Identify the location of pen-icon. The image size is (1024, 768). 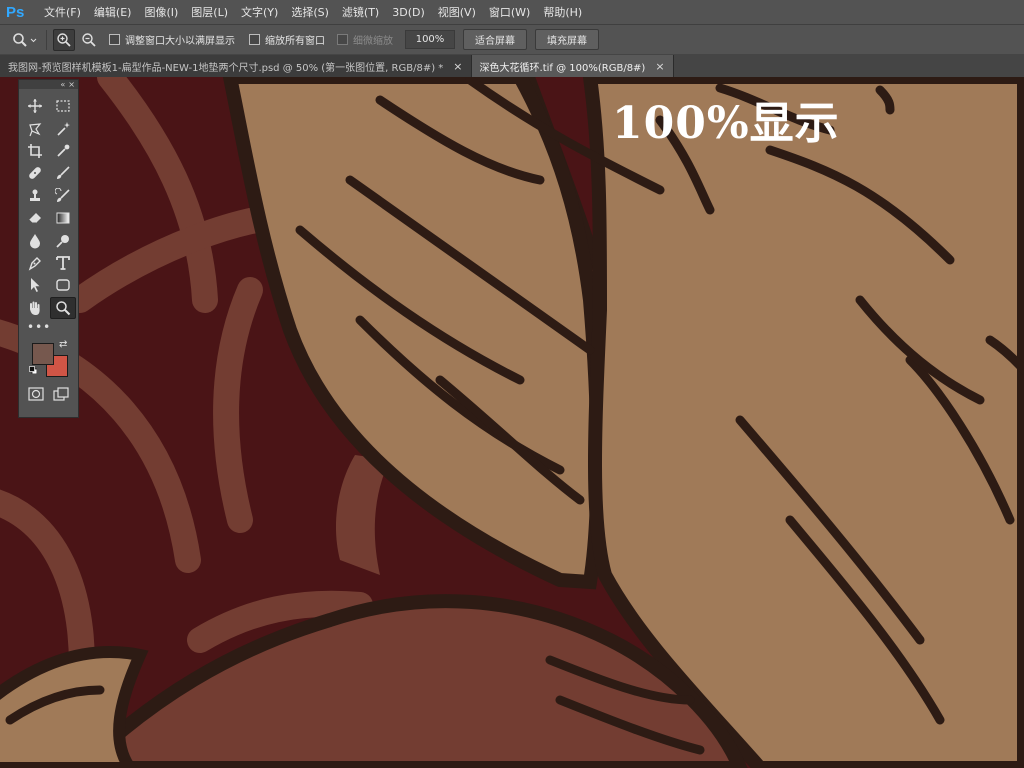
(34, 263).